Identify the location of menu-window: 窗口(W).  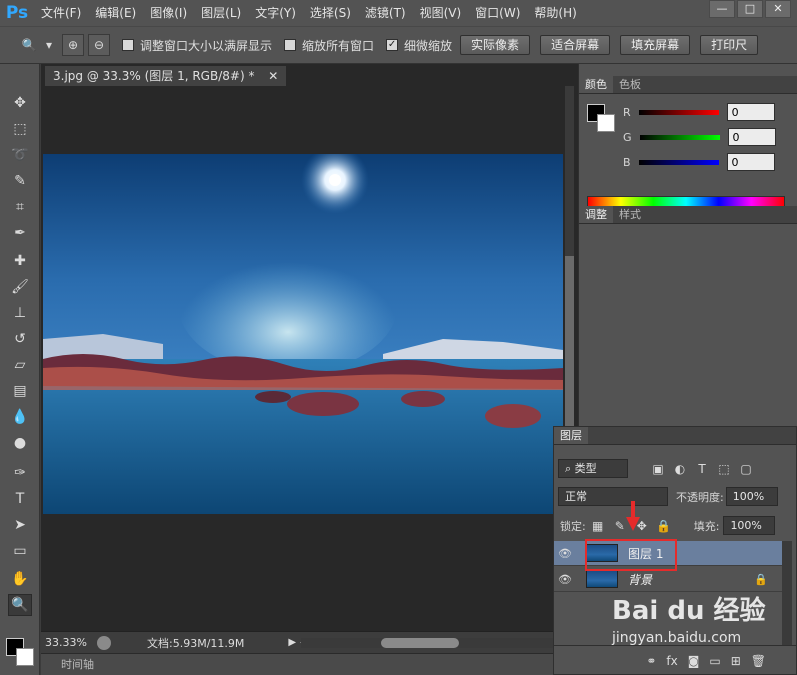
(497, 13).